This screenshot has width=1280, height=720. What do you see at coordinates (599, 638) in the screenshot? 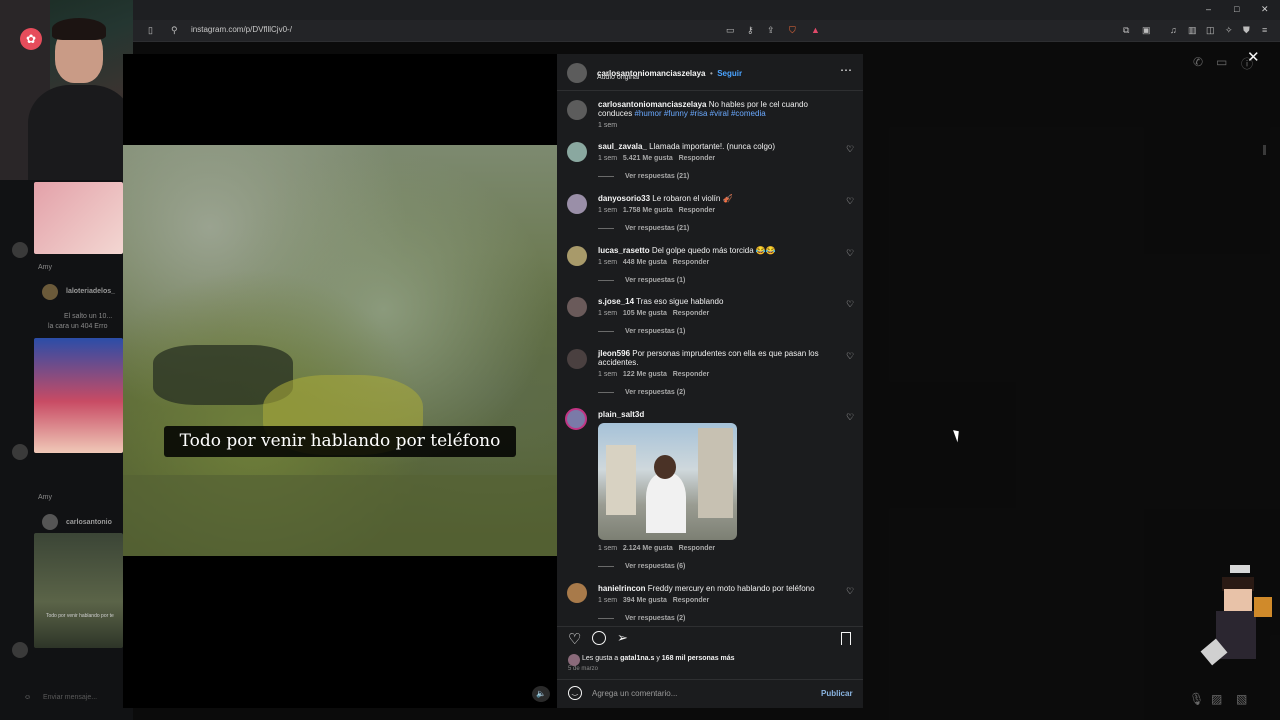
I see `comment-icon` at bounding box center [599, 638].